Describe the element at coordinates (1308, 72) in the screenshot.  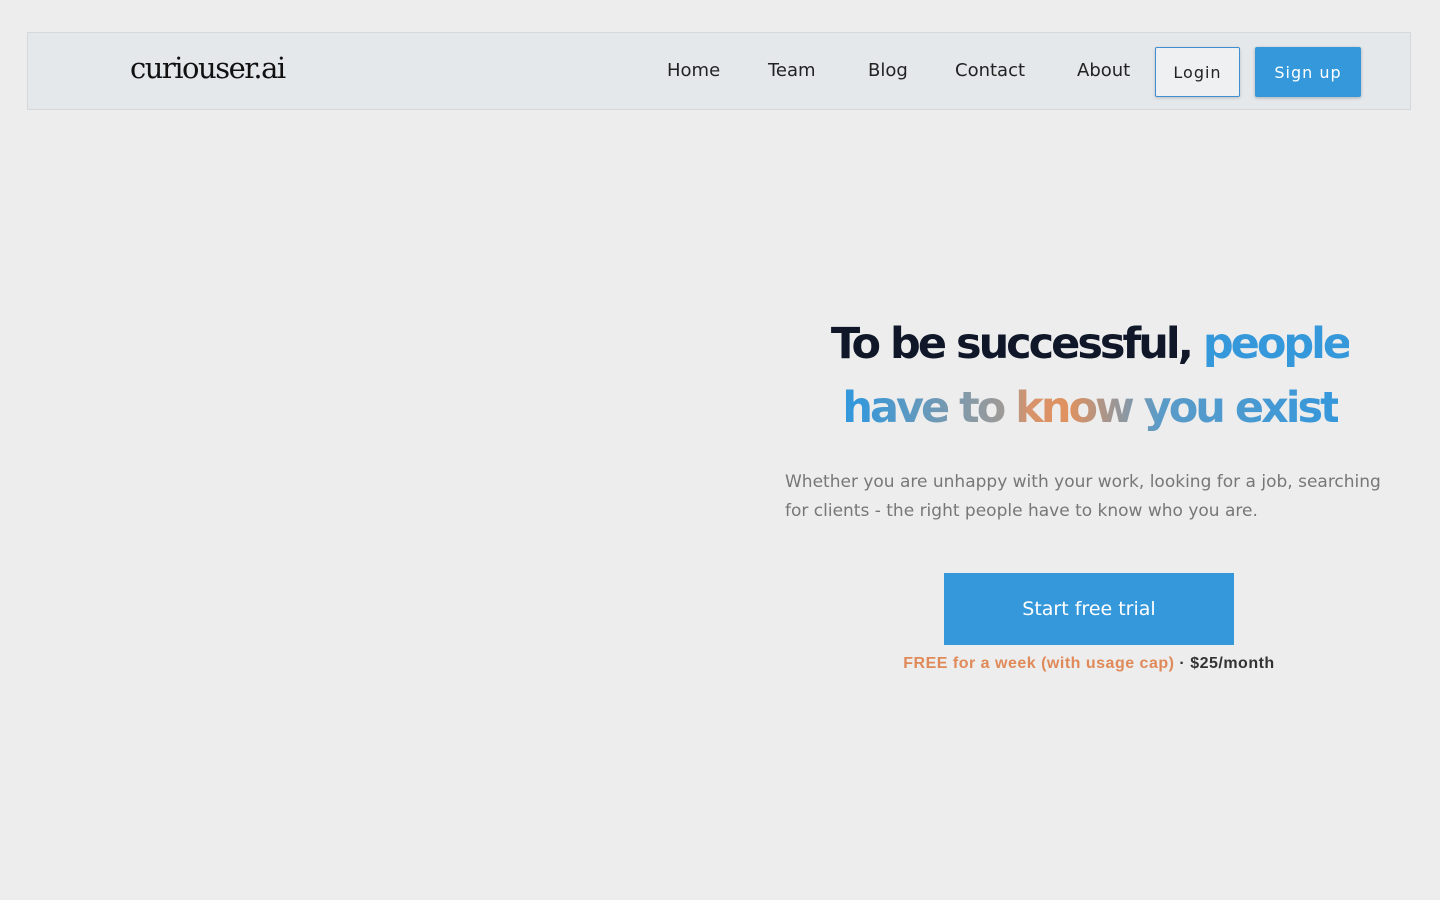
I see `sign-up-button: Sign up` at that location.